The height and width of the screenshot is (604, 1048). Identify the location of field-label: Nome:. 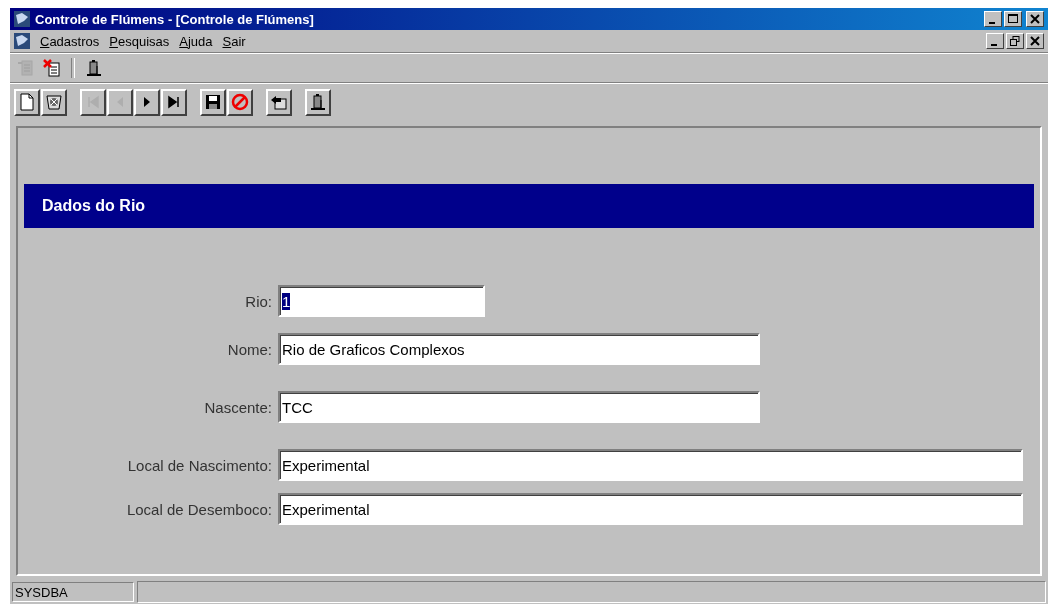
(249, 349).